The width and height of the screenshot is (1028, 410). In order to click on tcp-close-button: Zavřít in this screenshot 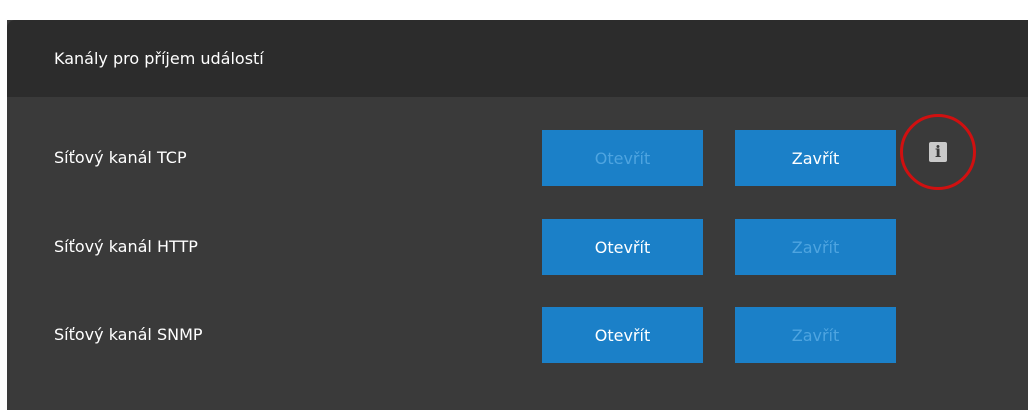, I will do `click(815, 158)`.